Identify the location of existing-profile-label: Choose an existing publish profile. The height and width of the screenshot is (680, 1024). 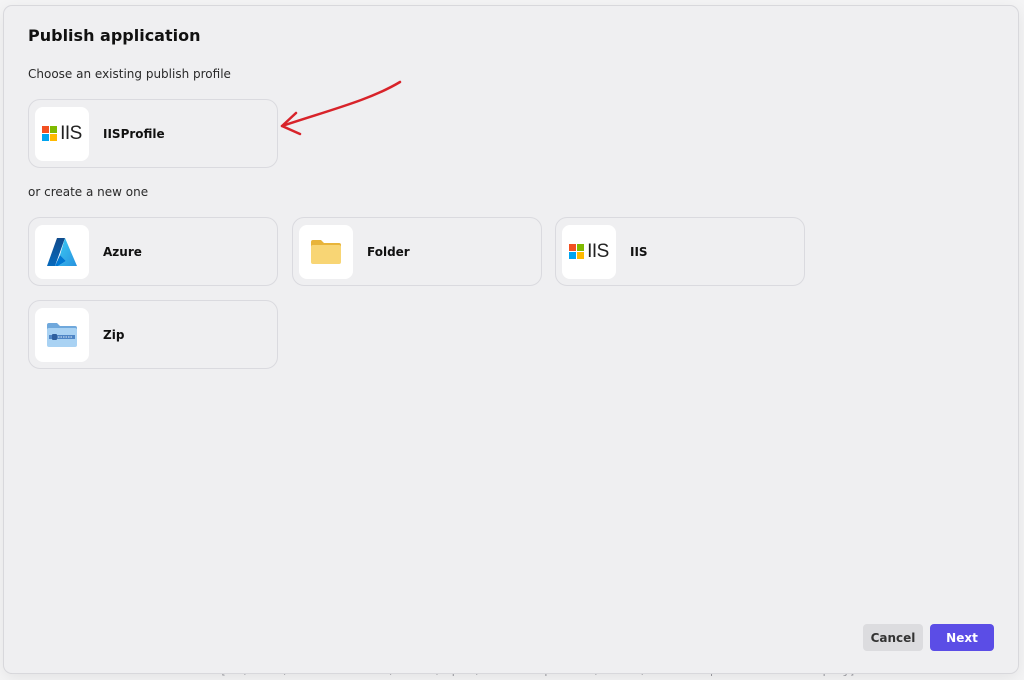
(129, 74).